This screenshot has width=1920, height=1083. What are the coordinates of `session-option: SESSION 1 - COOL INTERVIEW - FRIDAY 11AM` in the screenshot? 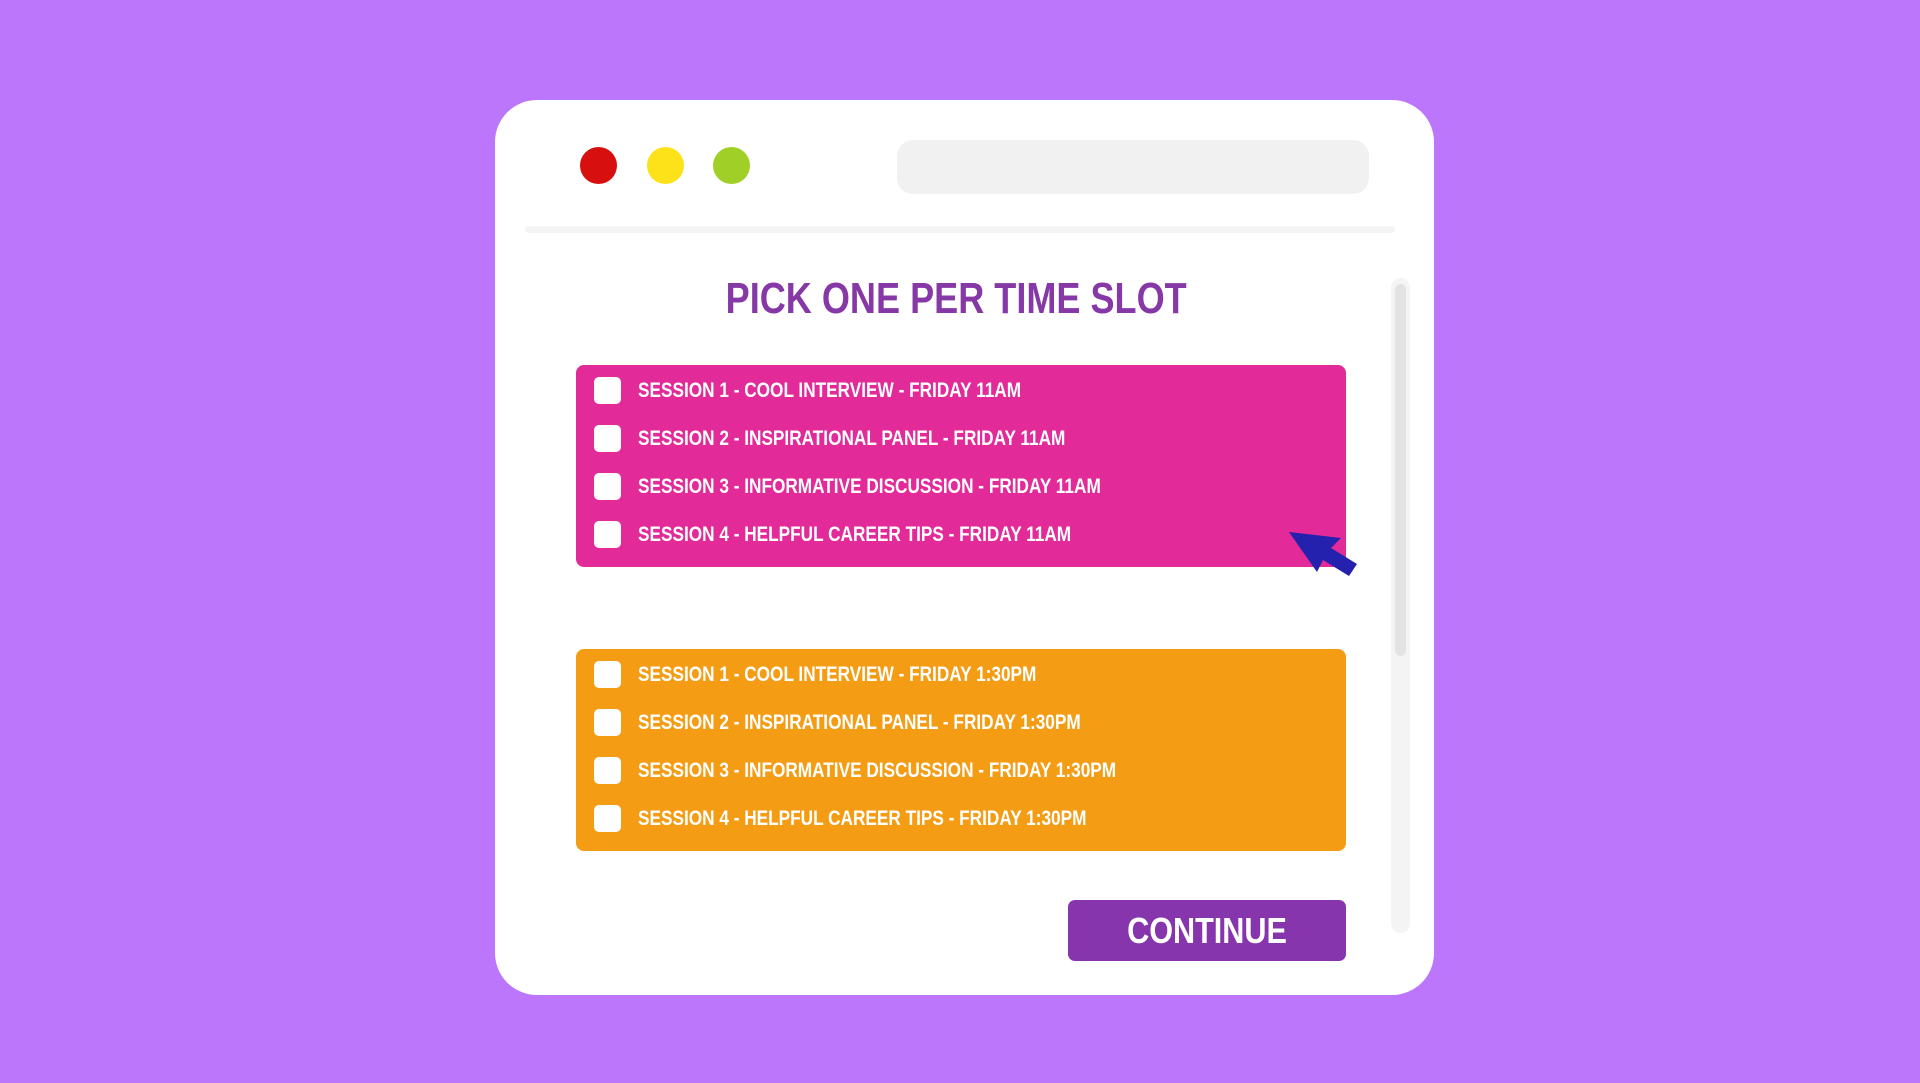 It's located at (956, 391).